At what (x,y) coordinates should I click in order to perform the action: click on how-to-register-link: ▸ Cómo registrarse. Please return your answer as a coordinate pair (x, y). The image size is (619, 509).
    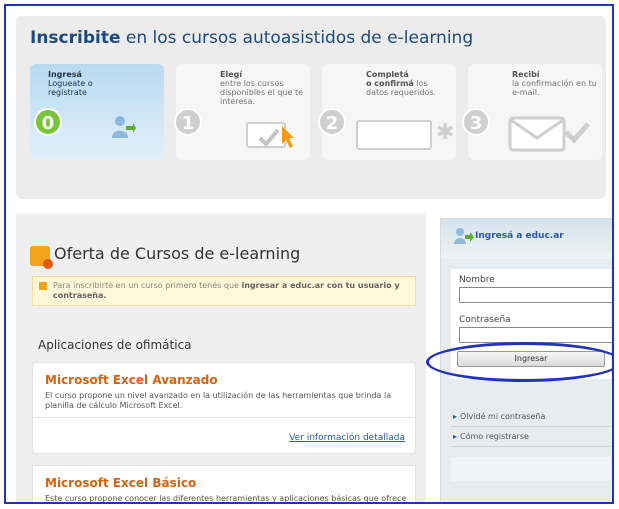
    Looking at the image, I should click on (531, 437).